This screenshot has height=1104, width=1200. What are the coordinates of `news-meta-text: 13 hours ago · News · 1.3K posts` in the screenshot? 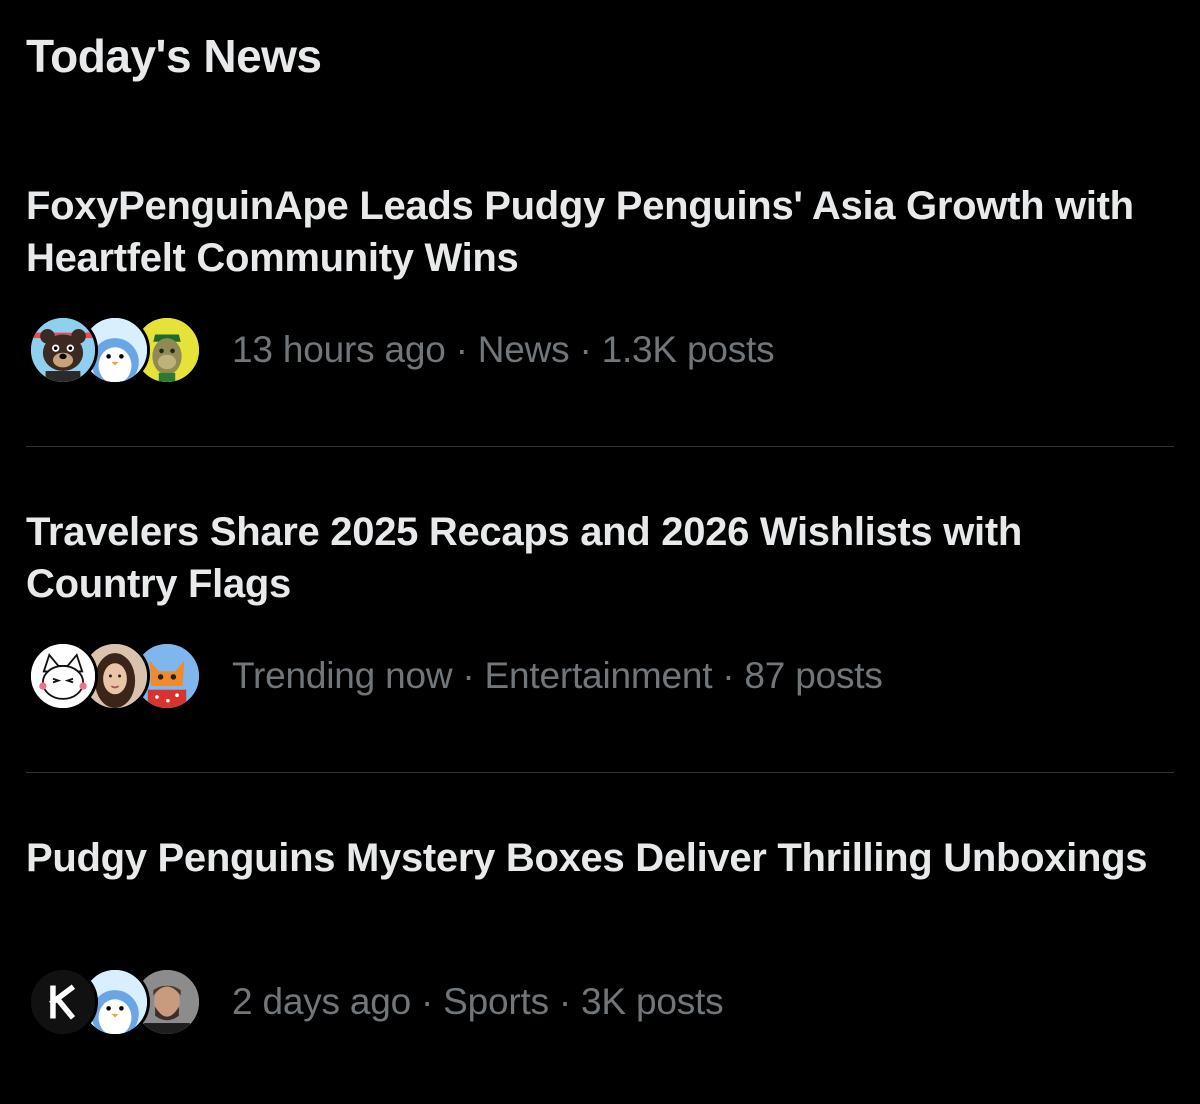 It's located at (503, 350).